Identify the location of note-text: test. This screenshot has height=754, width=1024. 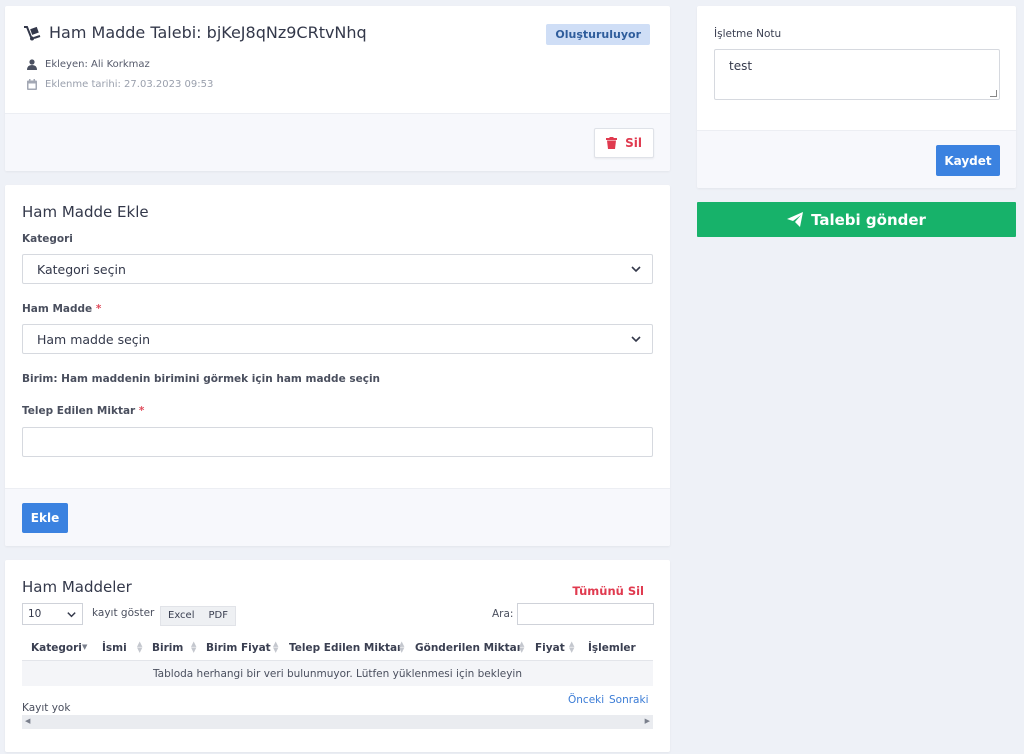
(741, 66).